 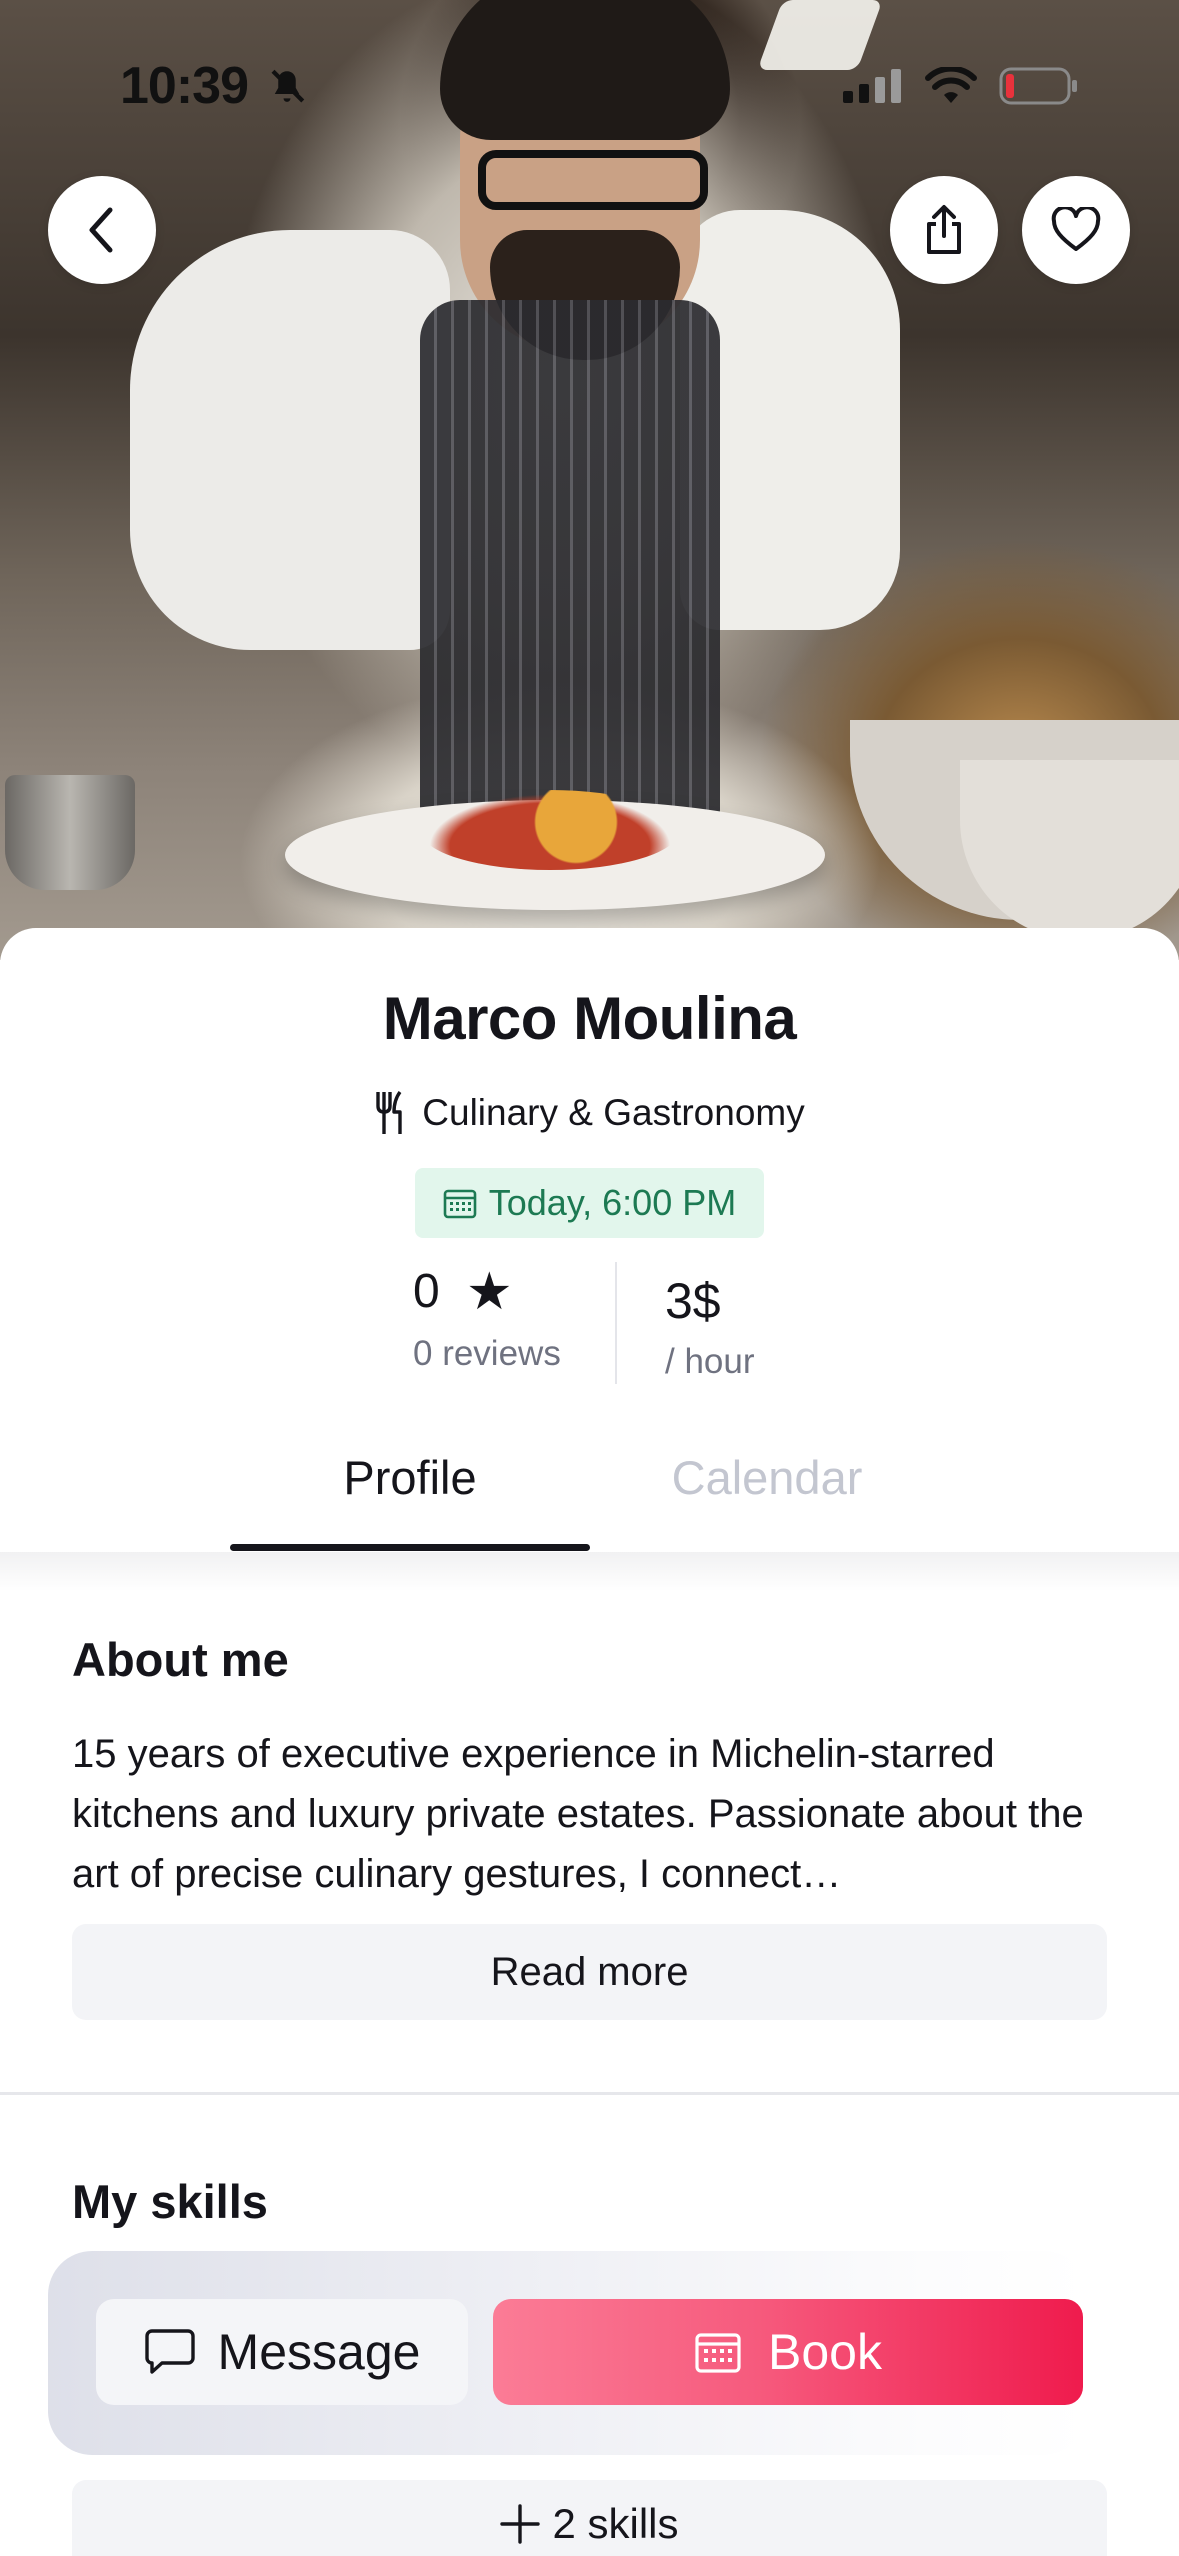 What do you see at coordinates (389, 1112) in the screenshot?
I see `utensils-icon` at bounding box center [389, 1112].